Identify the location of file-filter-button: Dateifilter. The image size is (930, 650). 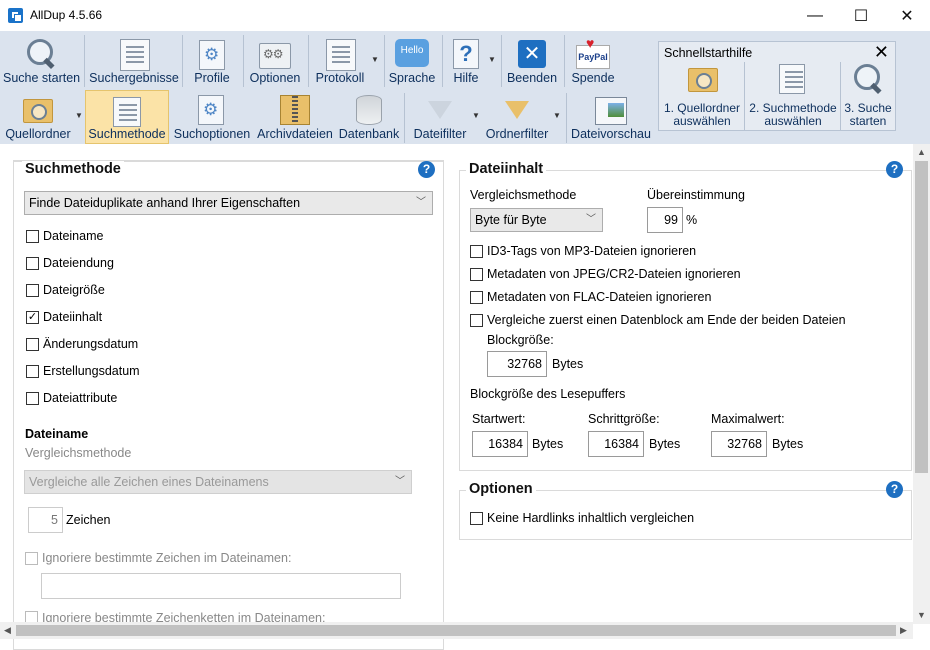
(440, 117).